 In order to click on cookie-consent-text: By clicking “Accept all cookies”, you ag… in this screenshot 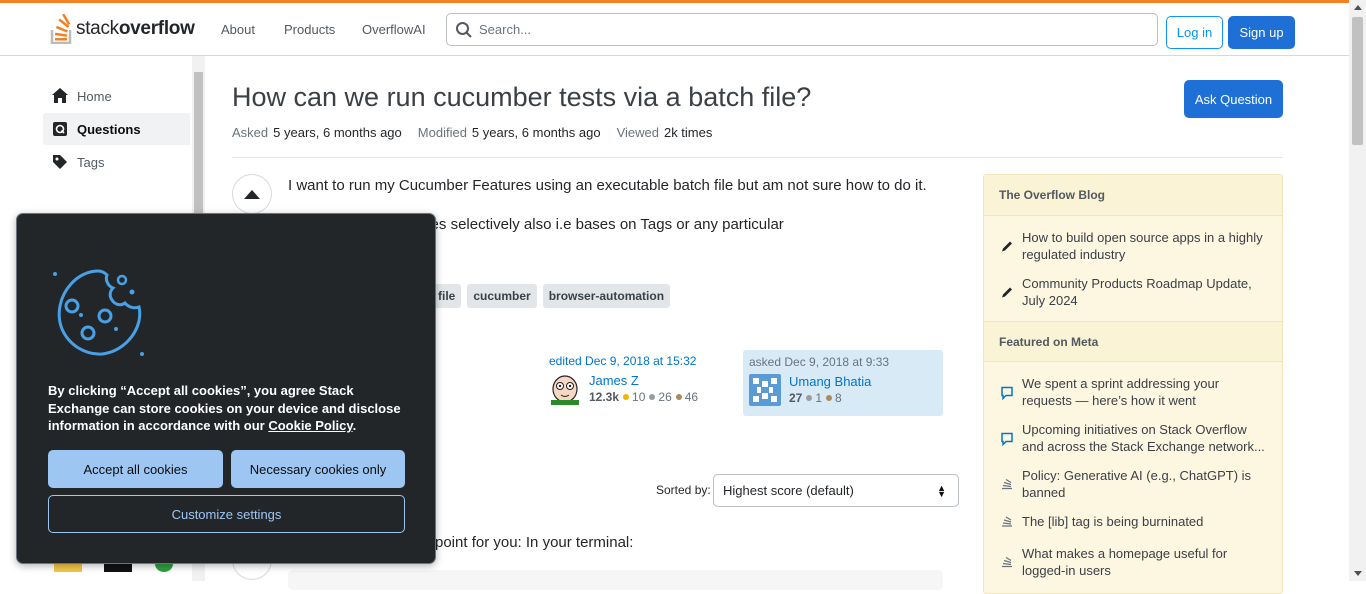, I will do `click(224, 408)`.